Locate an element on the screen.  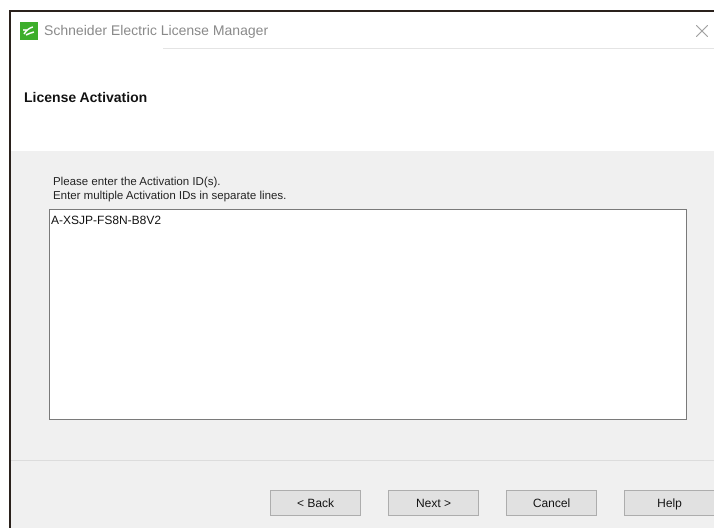
dialog-button: < Back is located at coordinates (315, 503).